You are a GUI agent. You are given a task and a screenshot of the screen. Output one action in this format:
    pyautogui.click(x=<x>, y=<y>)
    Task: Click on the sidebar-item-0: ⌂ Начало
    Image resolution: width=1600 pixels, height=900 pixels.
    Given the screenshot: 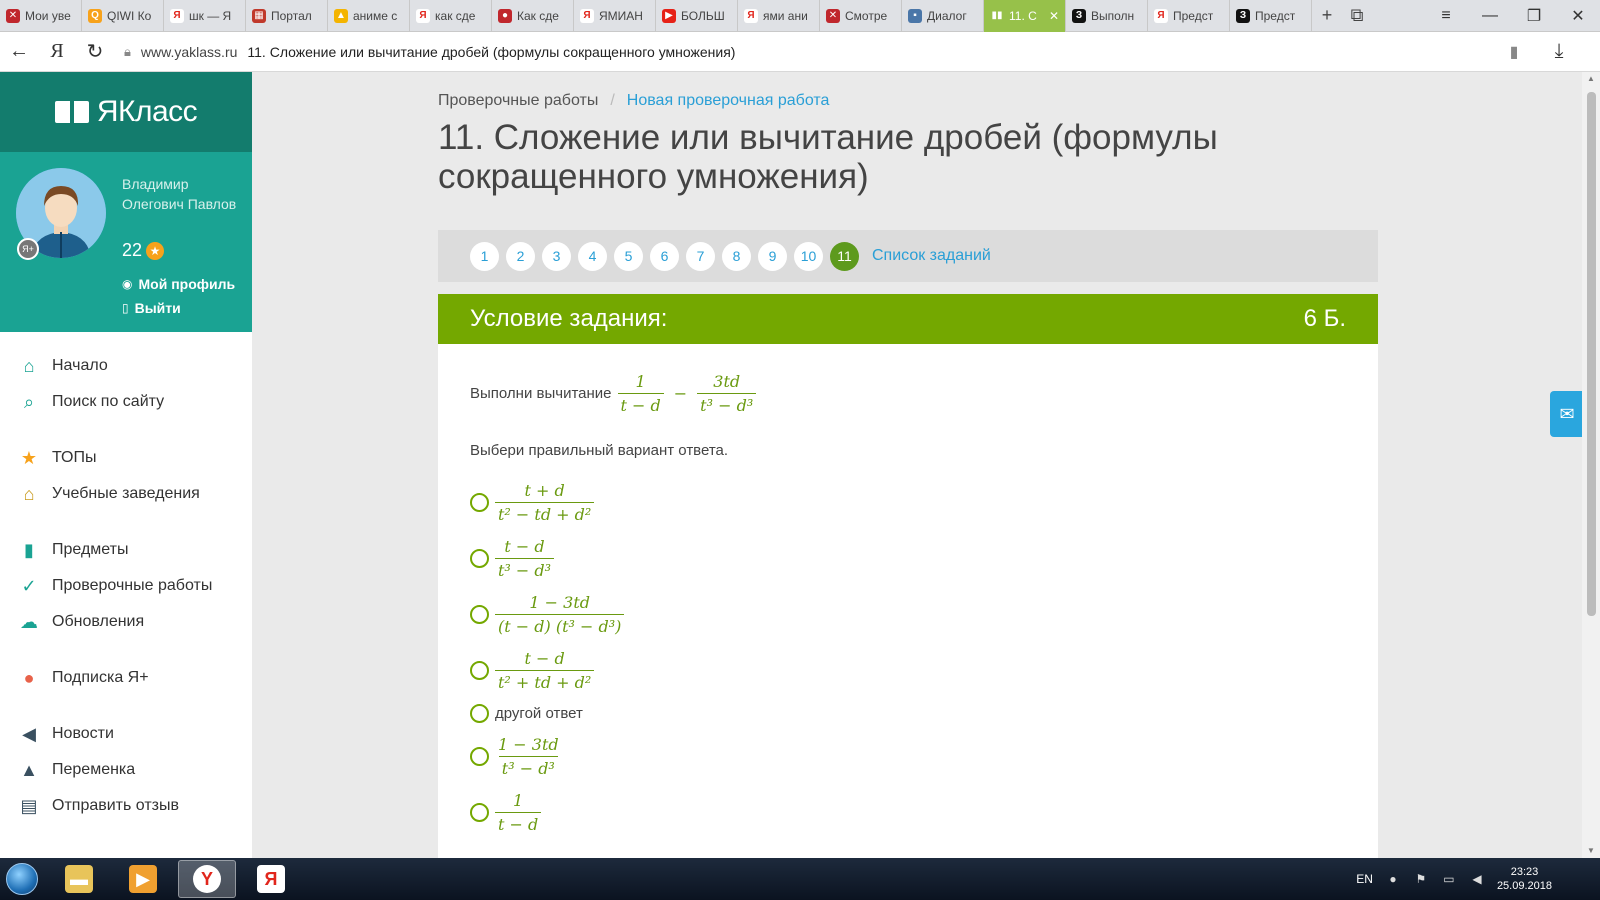 What is the action you would take?
    pyautogui.click(x=126, y=366)
    